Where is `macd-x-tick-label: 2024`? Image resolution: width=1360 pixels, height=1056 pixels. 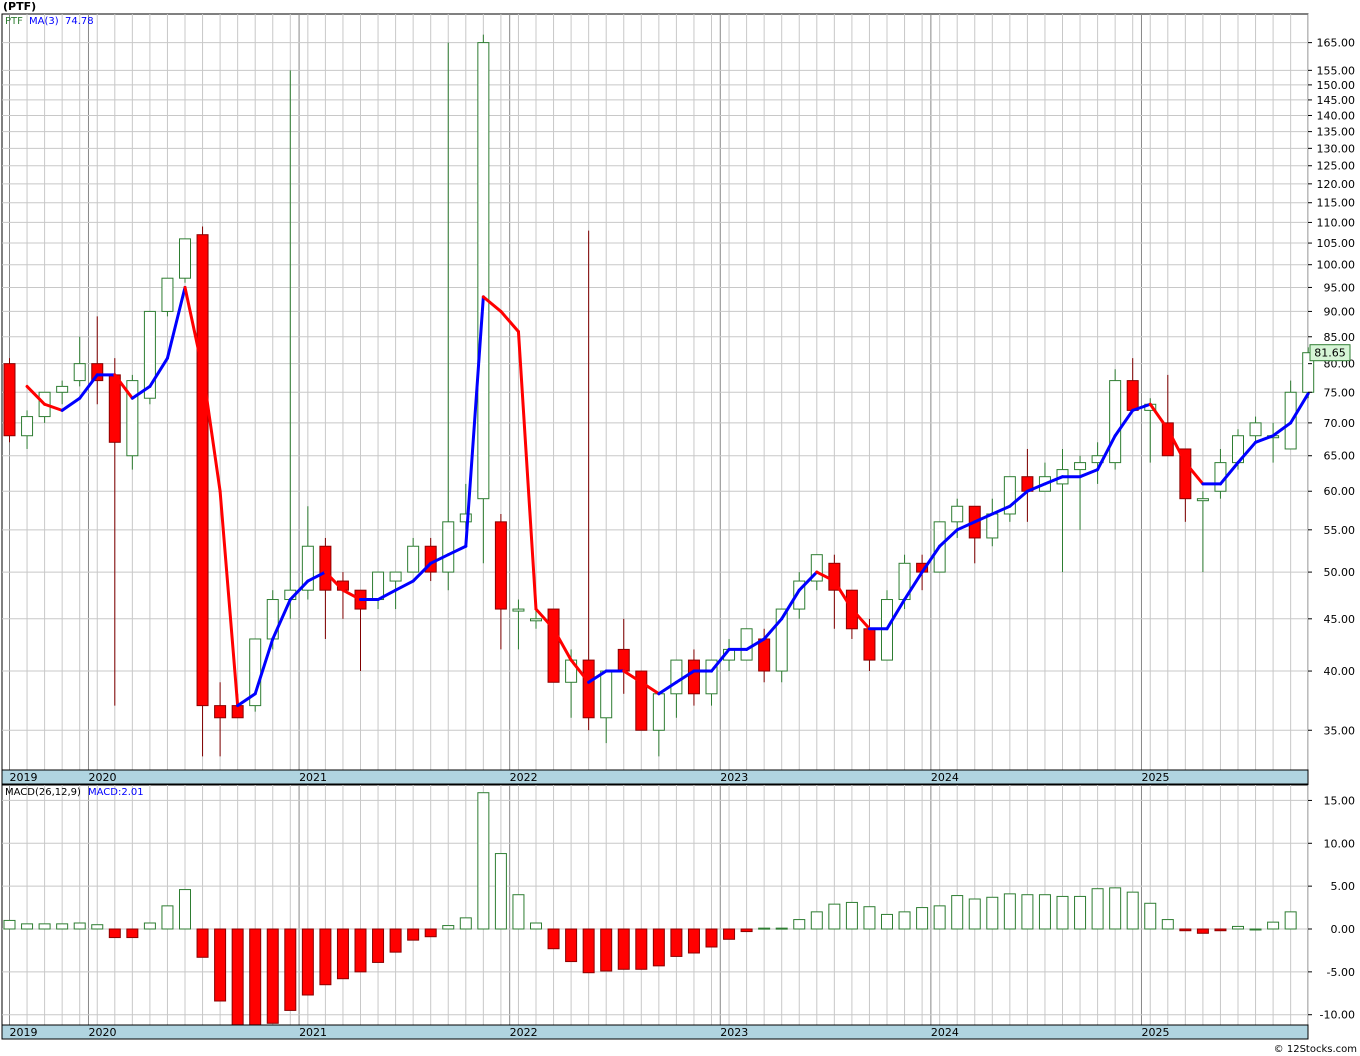 macd-x-tick-label: 2024 is located at coordinates (945, 1032).